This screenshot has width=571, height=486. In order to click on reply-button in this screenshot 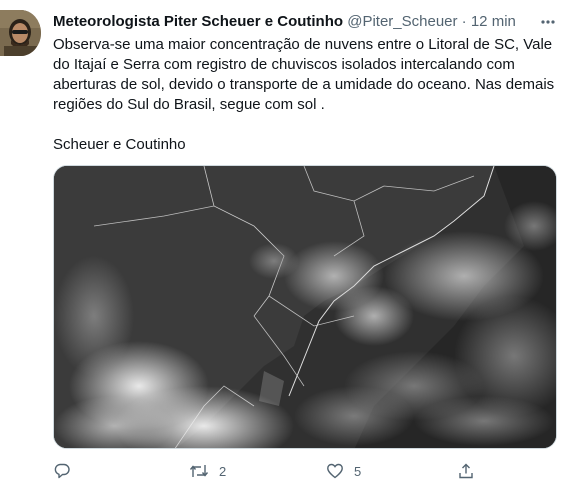, I will do `click(67, 471)`.